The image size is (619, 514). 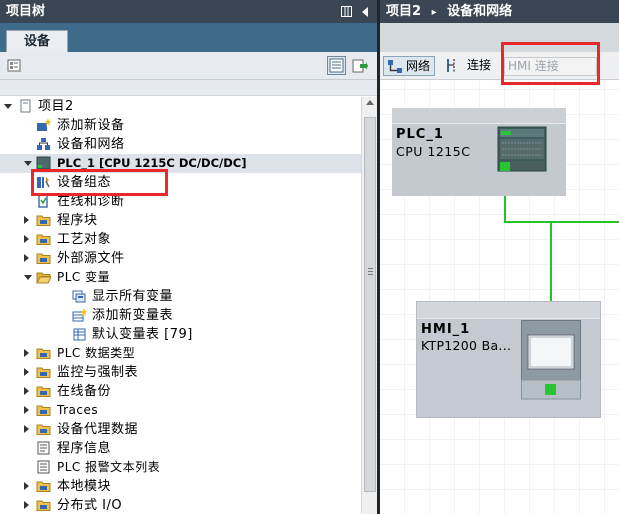 What do you see at coordinates (180, 391) in the screenshot?
I see `tree-item: 在线备份` at bounding box center [180, 391].